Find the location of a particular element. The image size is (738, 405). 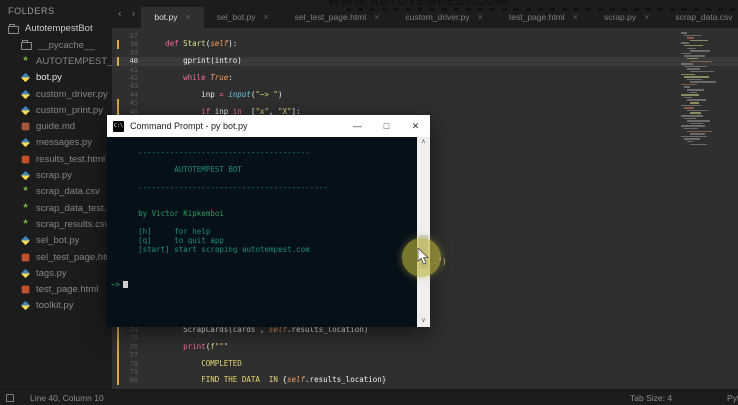

line-number: 37 is located at coordinates (133, 36).